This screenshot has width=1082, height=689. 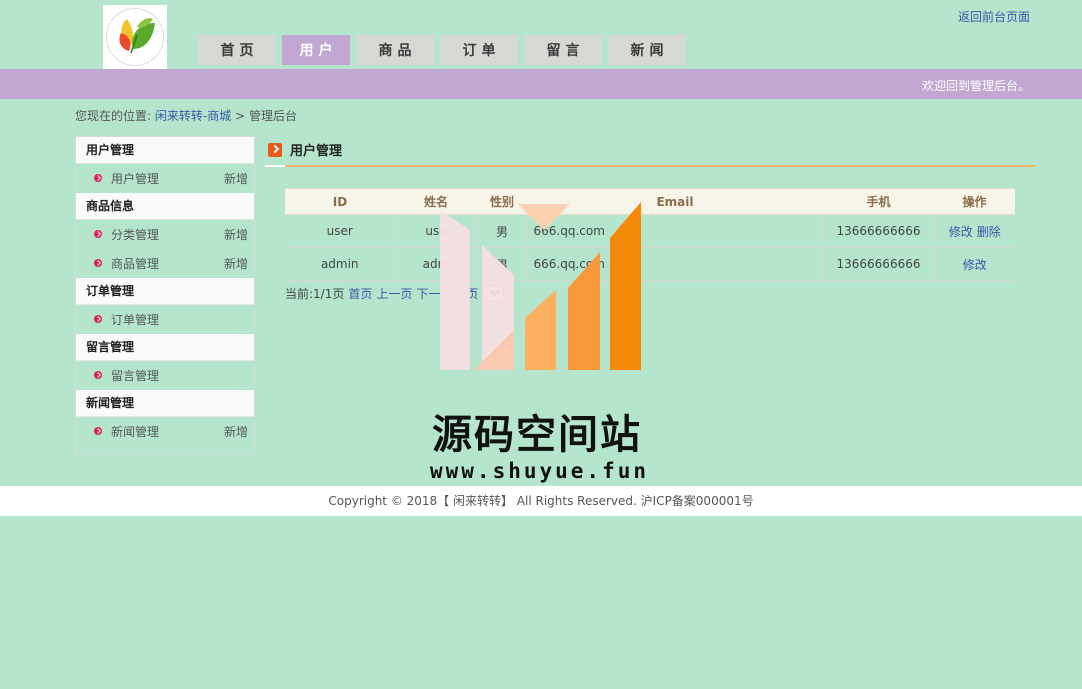 I want to click on sidebar-group-news: 新闻管理, so click(x=165, y=403).